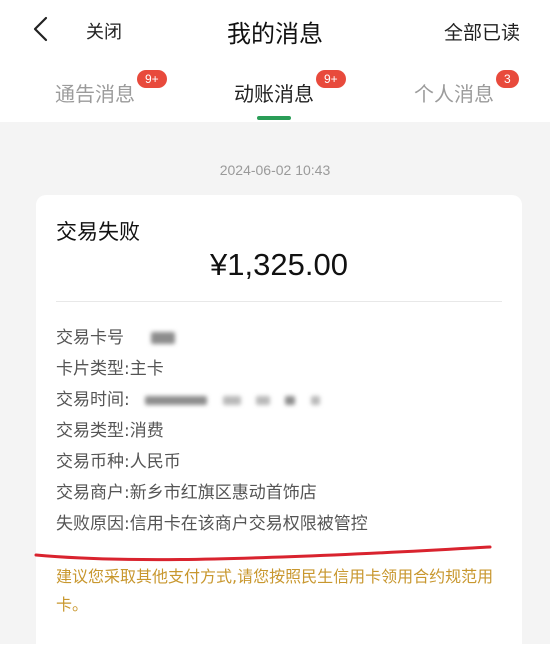 The width and height of the screenshot is (550, 655). I want to click on tab-label: 个人消息, so click(454, 94).